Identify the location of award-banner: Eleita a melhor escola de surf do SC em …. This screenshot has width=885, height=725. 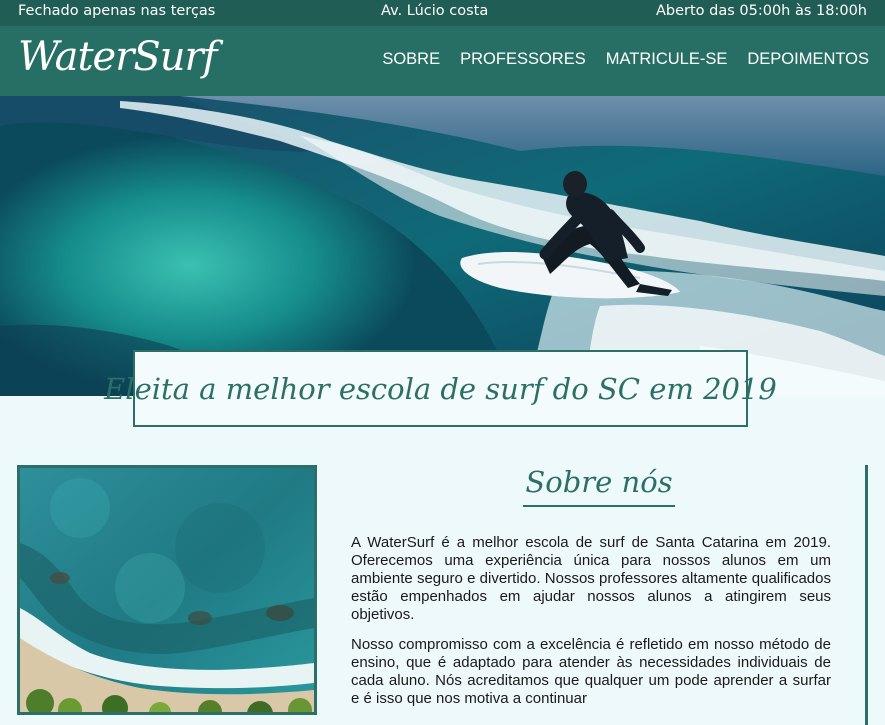
(440, 388).